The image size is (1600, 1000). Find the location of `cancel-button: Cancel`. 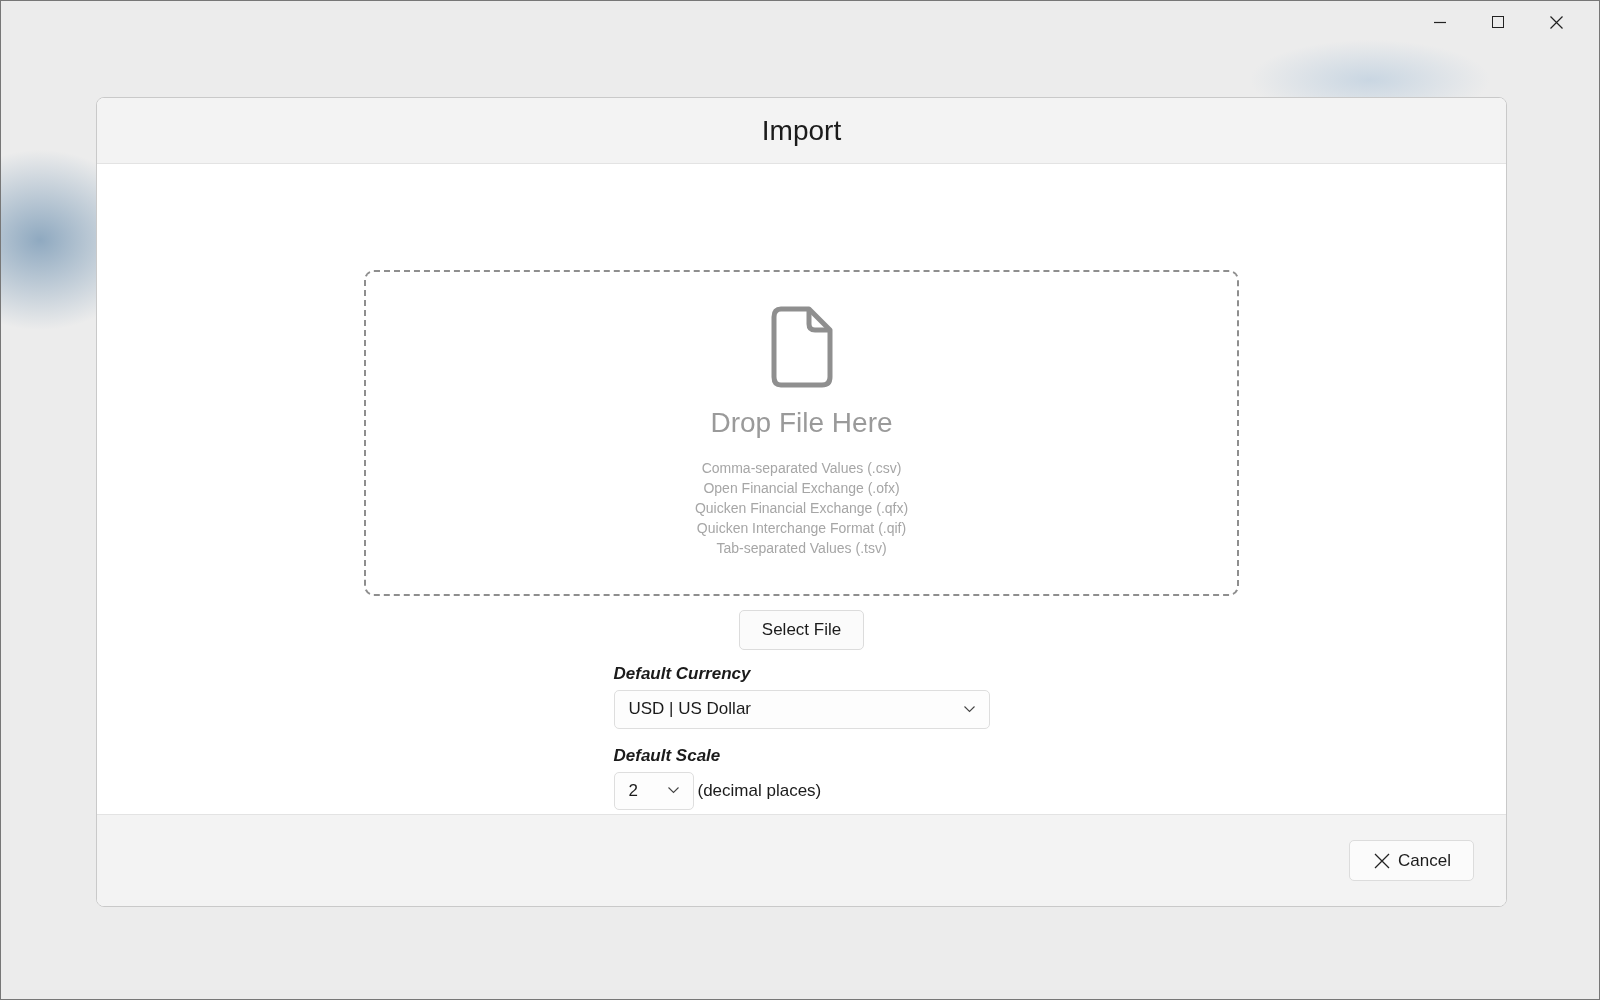

cancel-button: Cancel is located at coordinates (1411, 860).